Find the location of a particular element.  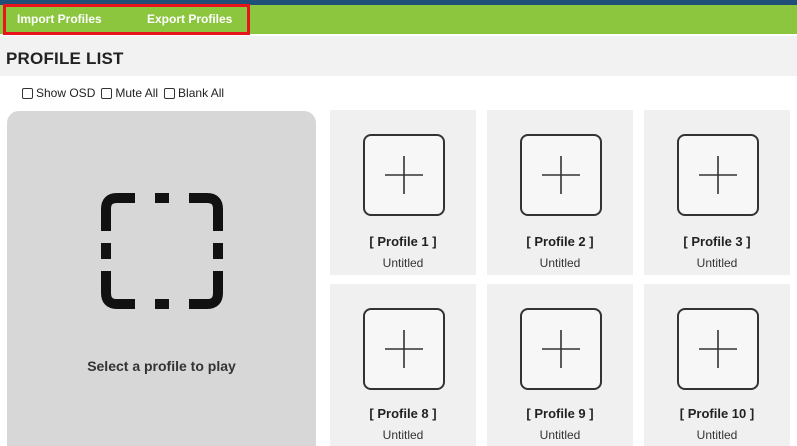

blank-all-toggle: Blank All is located at coordinates (194, 93).